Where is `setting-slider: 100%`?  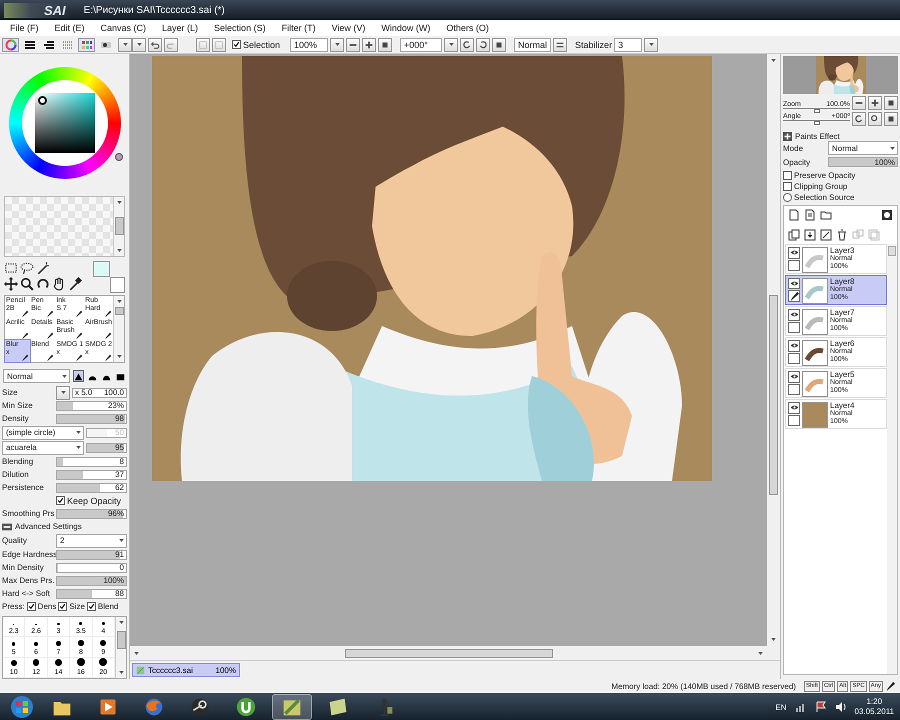
setting-slider: 100% is located at coordinates (91, 581).